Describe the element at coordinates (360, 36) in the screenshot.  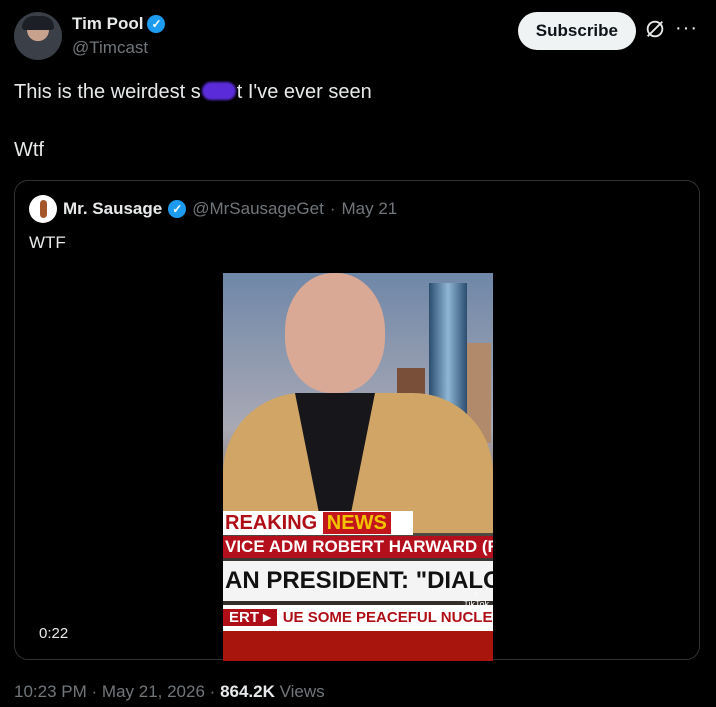
I see `tweet-header: Tim Pool ✓ @Timcast Subscribe ···` at that location.